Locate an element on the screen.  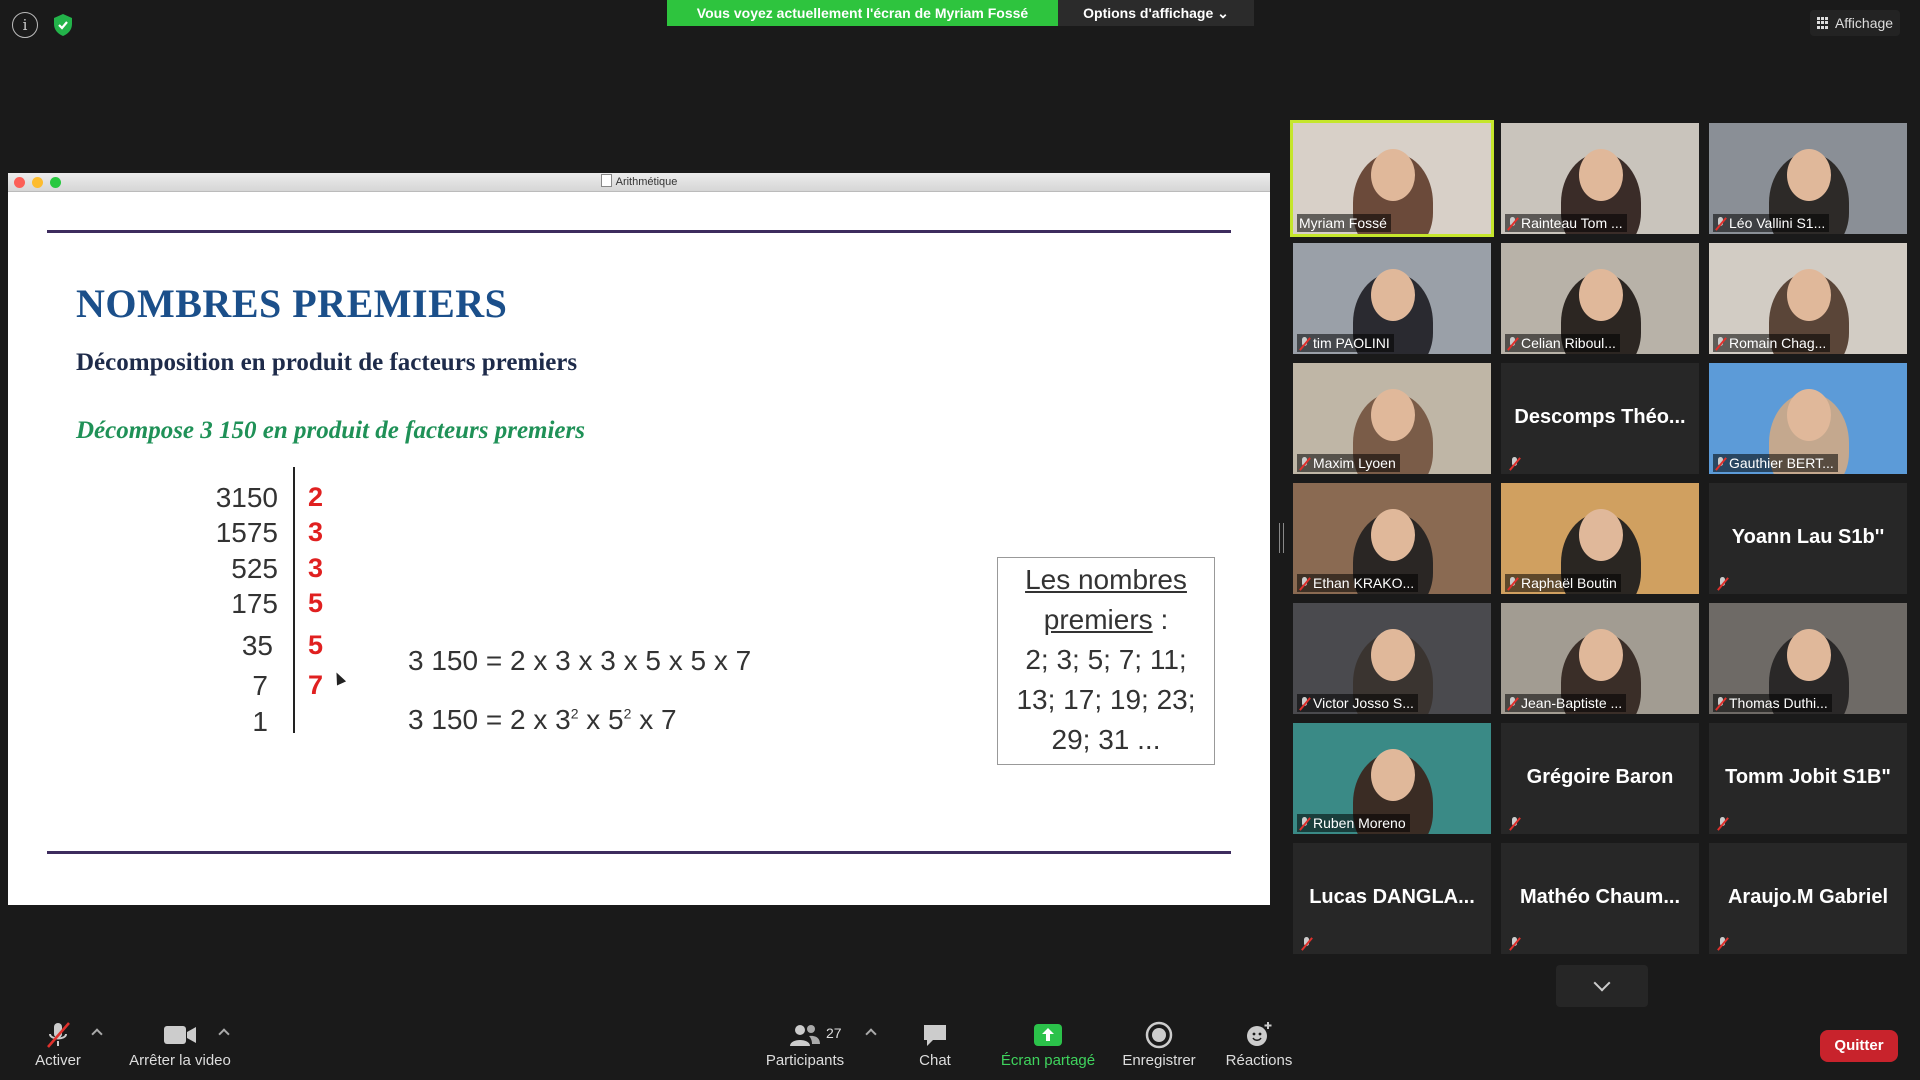
participant-tile: Yoann Lau S1b'' is located at coordinates (1808, 538).